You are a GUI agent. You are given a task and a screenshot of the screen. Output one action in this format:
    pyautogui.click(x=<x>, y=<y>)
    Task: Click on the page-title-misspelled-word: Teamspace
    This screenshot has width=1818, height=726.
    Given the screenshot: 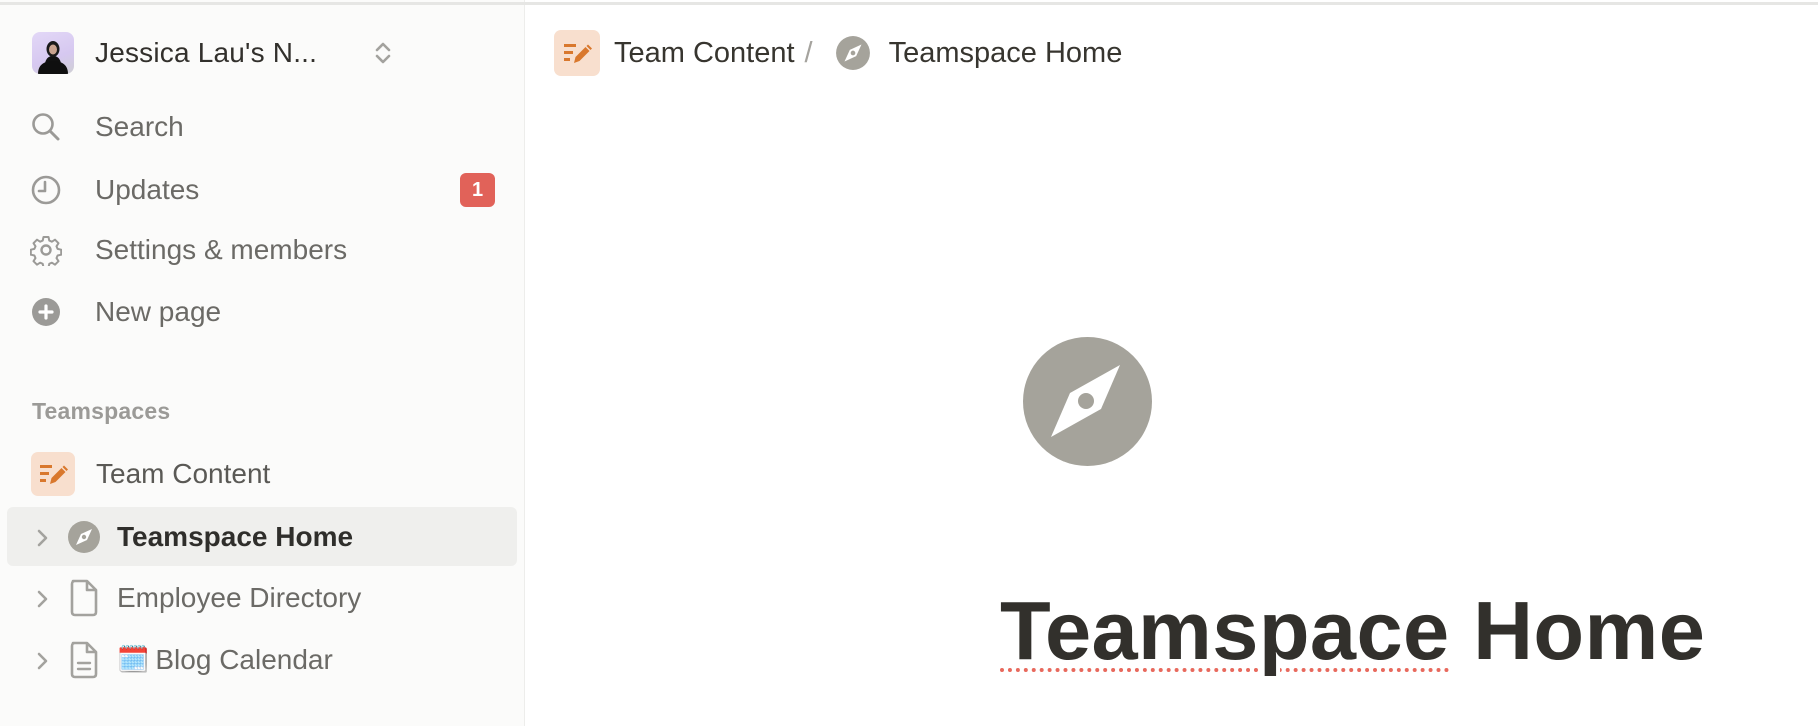 What is the action you would take?
    pyautogui.click(x=1225, y=630)
    